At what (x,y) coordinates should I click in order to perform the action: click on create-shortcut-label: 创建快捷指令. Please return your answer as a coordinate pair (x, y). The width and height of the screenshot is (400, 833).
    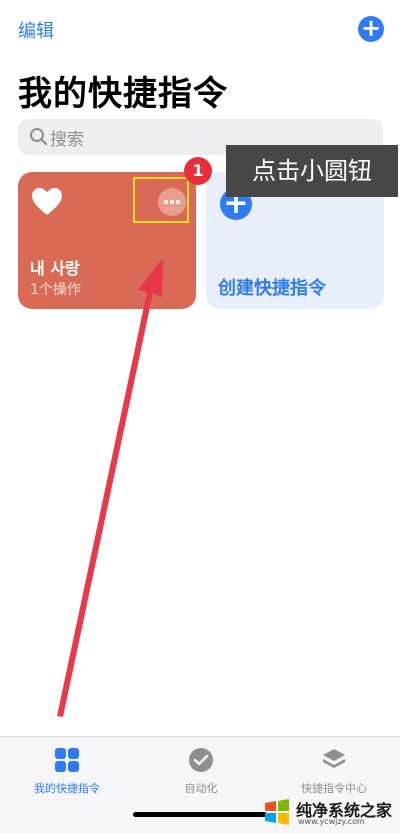
    Looking at the image, I should click on (272, 288).